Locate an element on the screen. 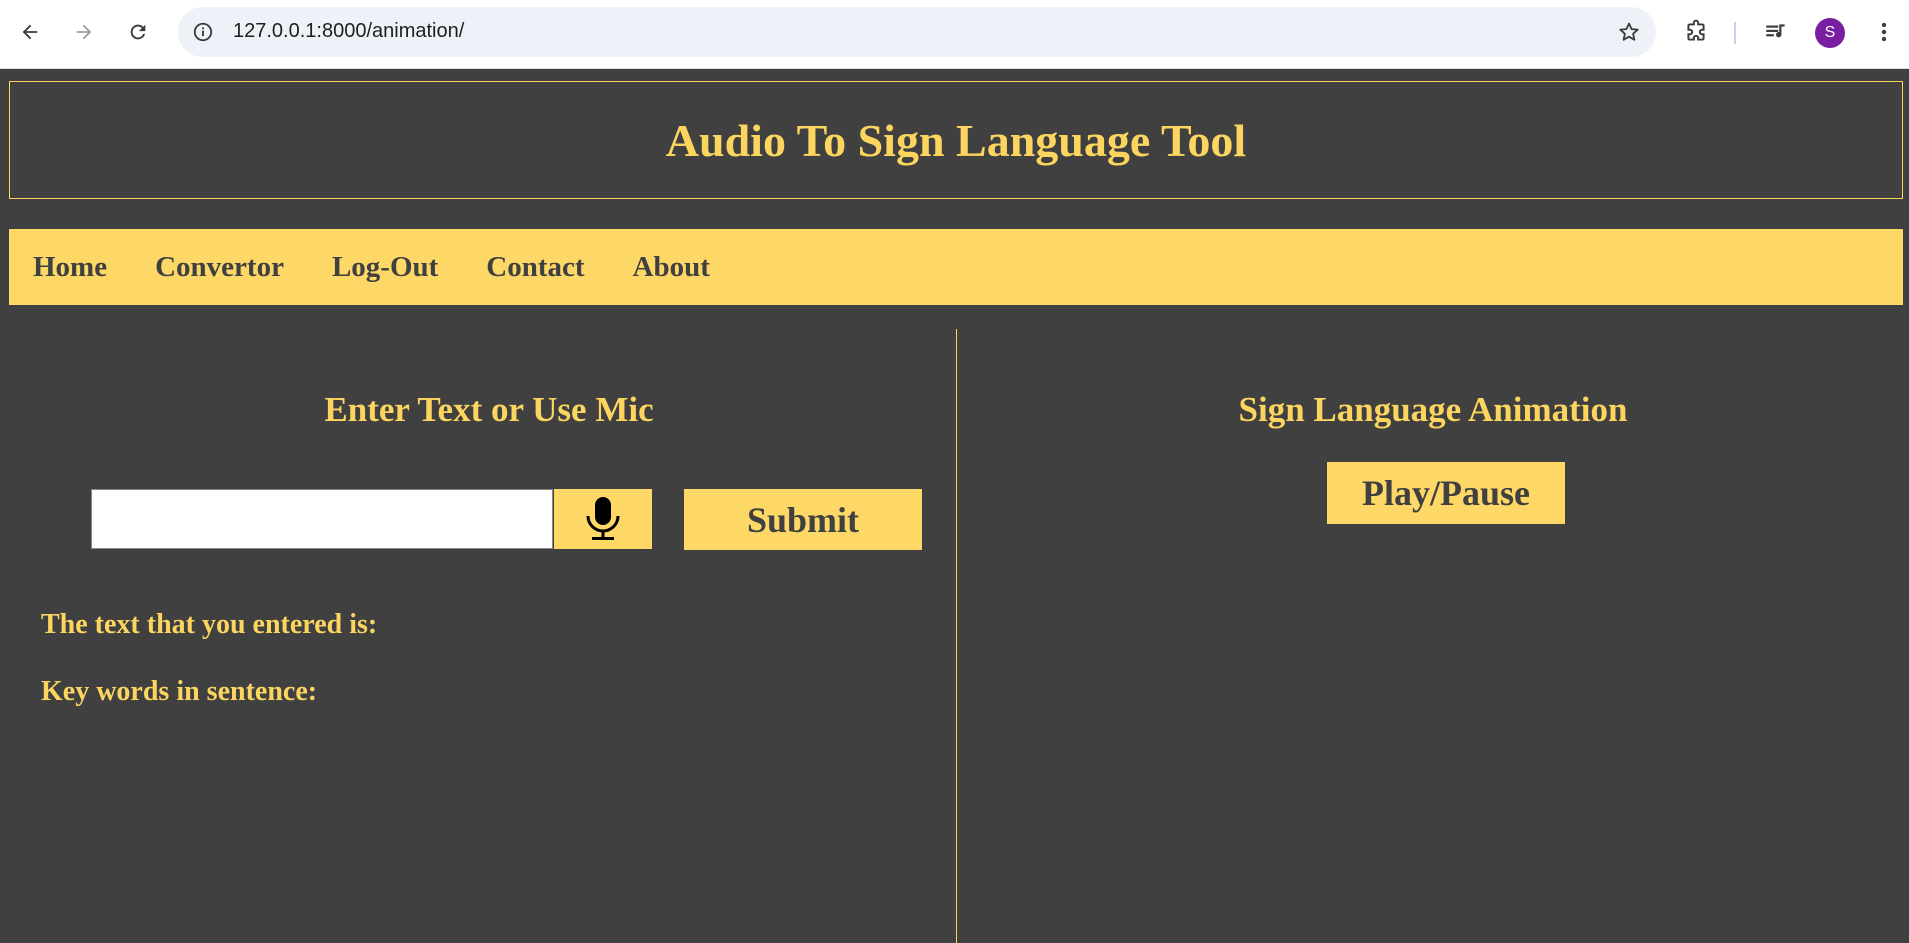  info-icon is located at coordinates (203, 32).